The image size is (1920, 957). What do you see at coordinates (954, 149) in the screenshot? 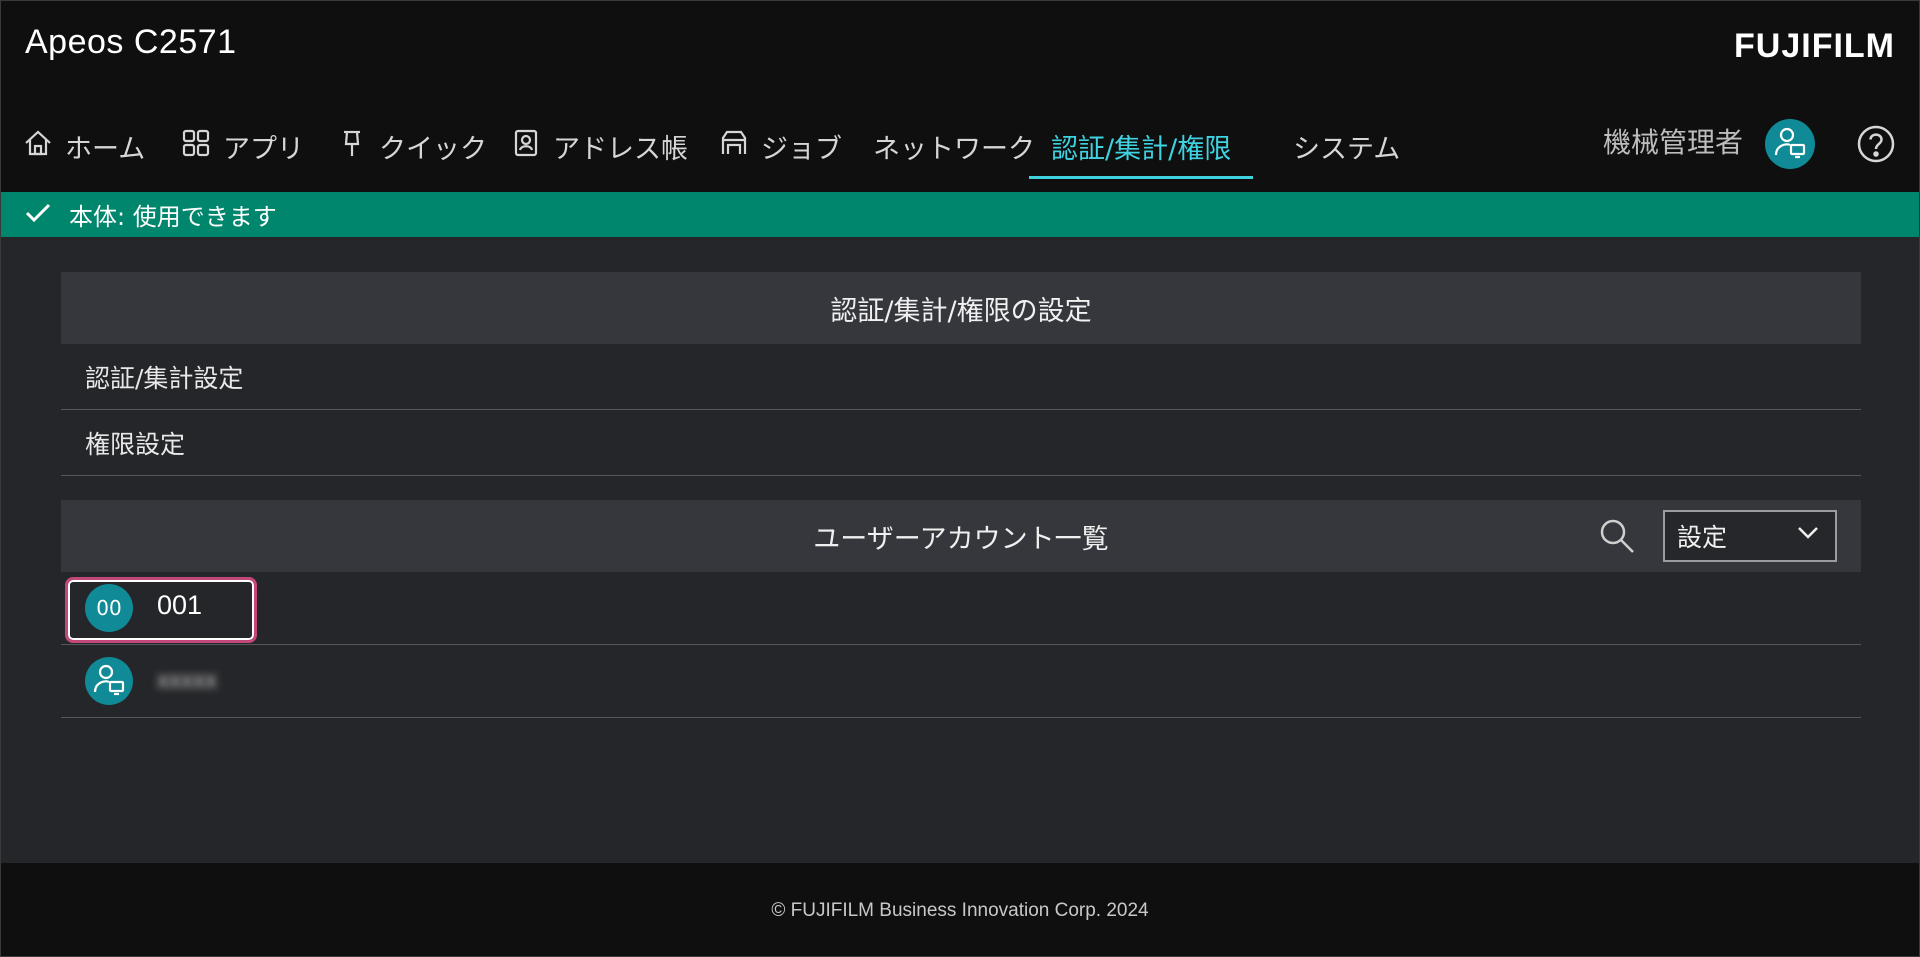
I see `nav-label: ネットワーク` at bounding box center [954, 149].